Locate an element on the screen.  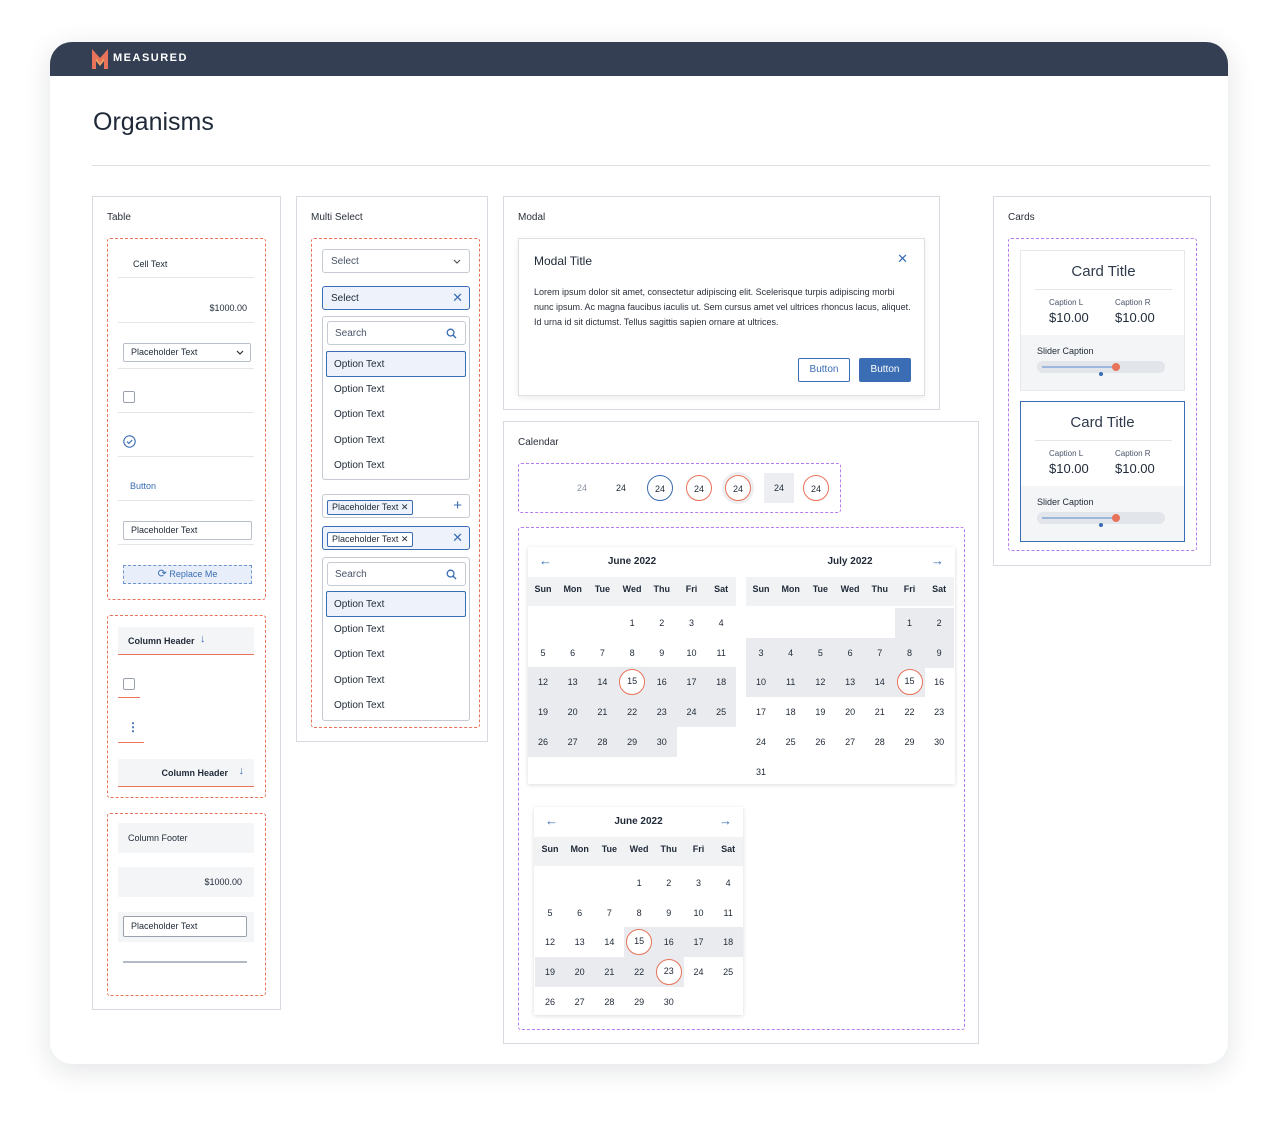
modal-primary-button: Button is located at coordinates (885, 370).